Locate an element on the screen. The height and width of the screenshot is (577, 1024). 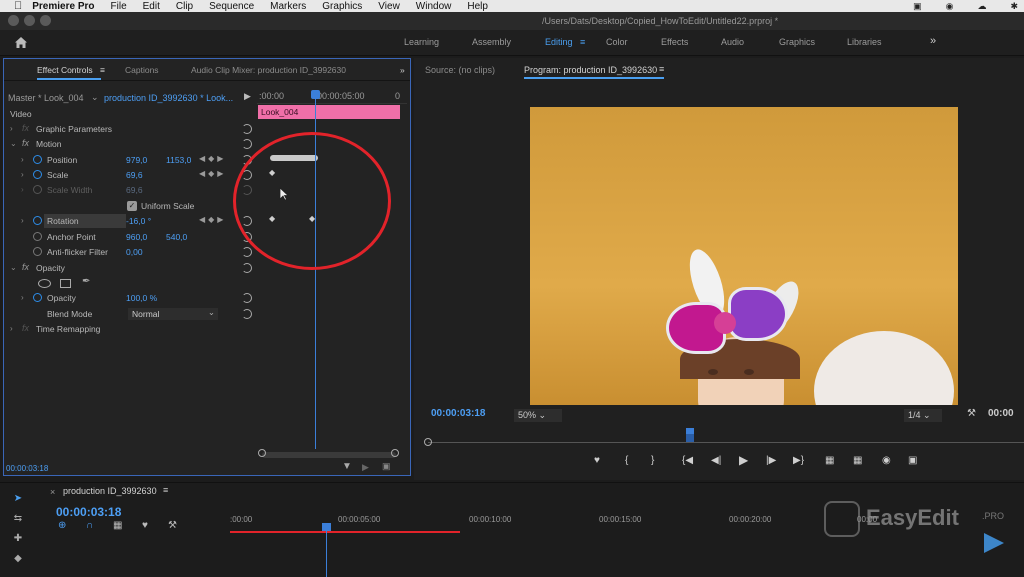
go-to-in-icon: {◀ is located at coordinates (687, 460).